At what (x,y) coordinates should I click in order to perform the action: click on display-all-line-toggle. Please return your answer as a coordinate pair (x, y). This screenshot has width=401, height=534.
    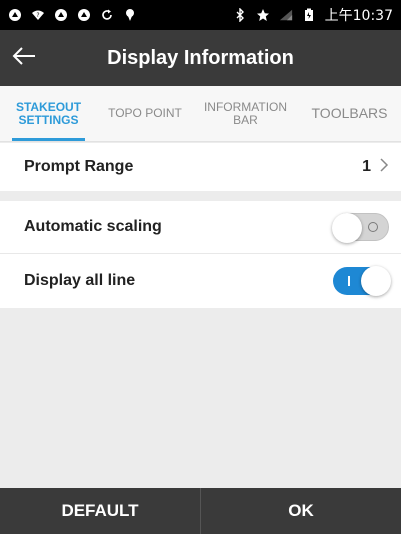
    Looking at the image, I should click on (362, 281).